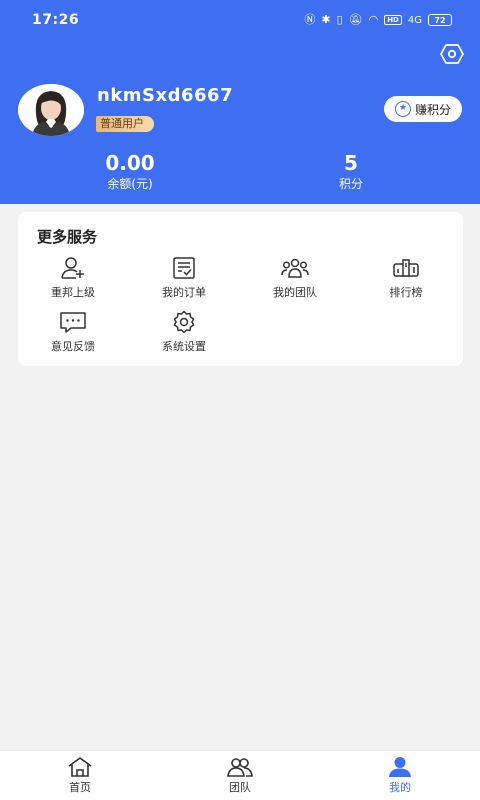  Describe the element at coordinates (355, 19) in the screenshot. I see `mute-icon: 🔕︎` at that location.